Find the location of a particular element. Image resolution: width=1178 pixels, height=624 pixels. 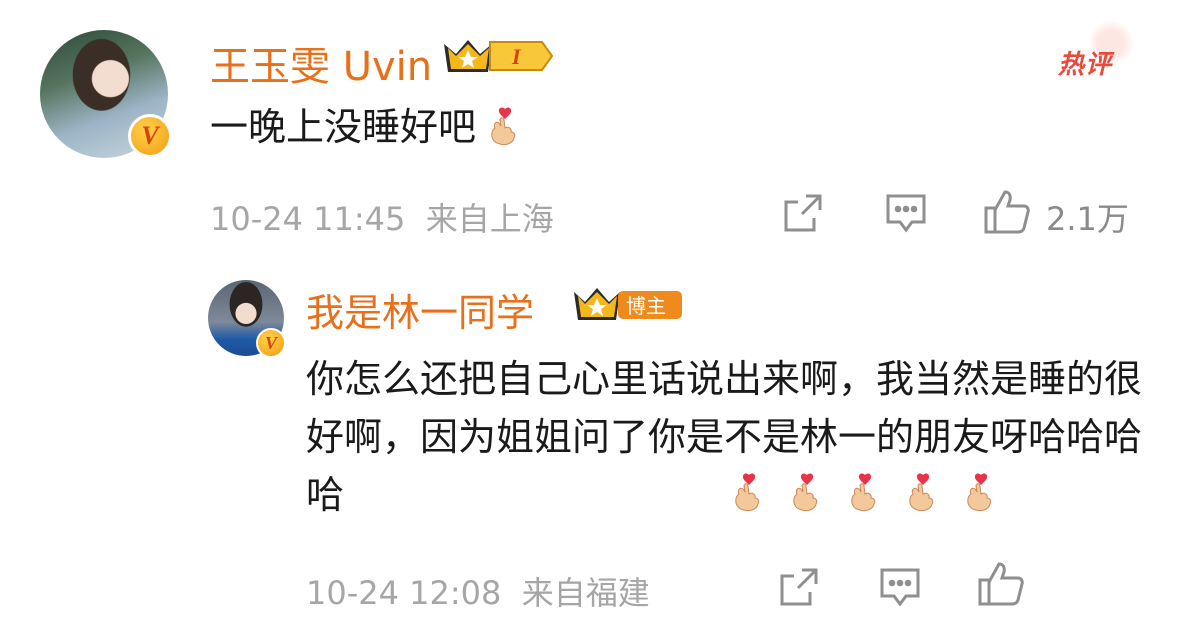

blogger-badge-label: 博主 is located at coordinates (646, 306).